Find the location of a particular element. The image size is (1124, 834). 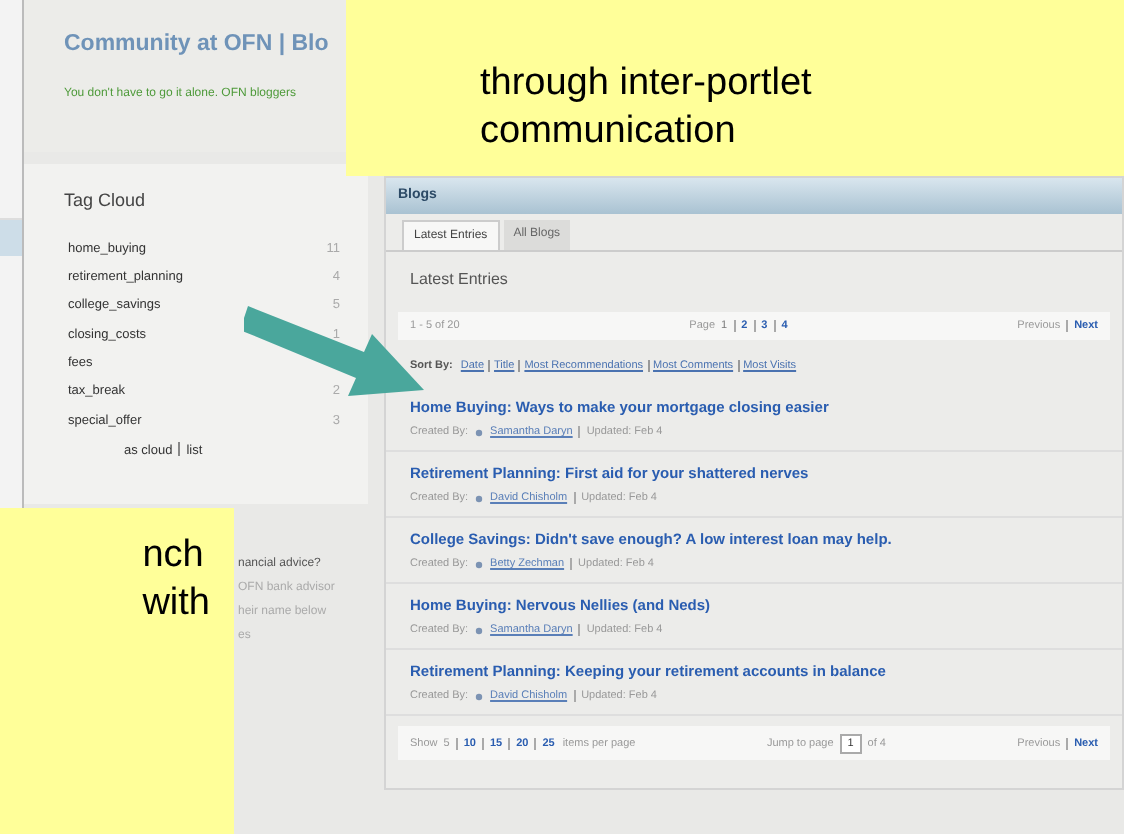

panel-title: Tag Cloud is located at coordinates (106, 201).